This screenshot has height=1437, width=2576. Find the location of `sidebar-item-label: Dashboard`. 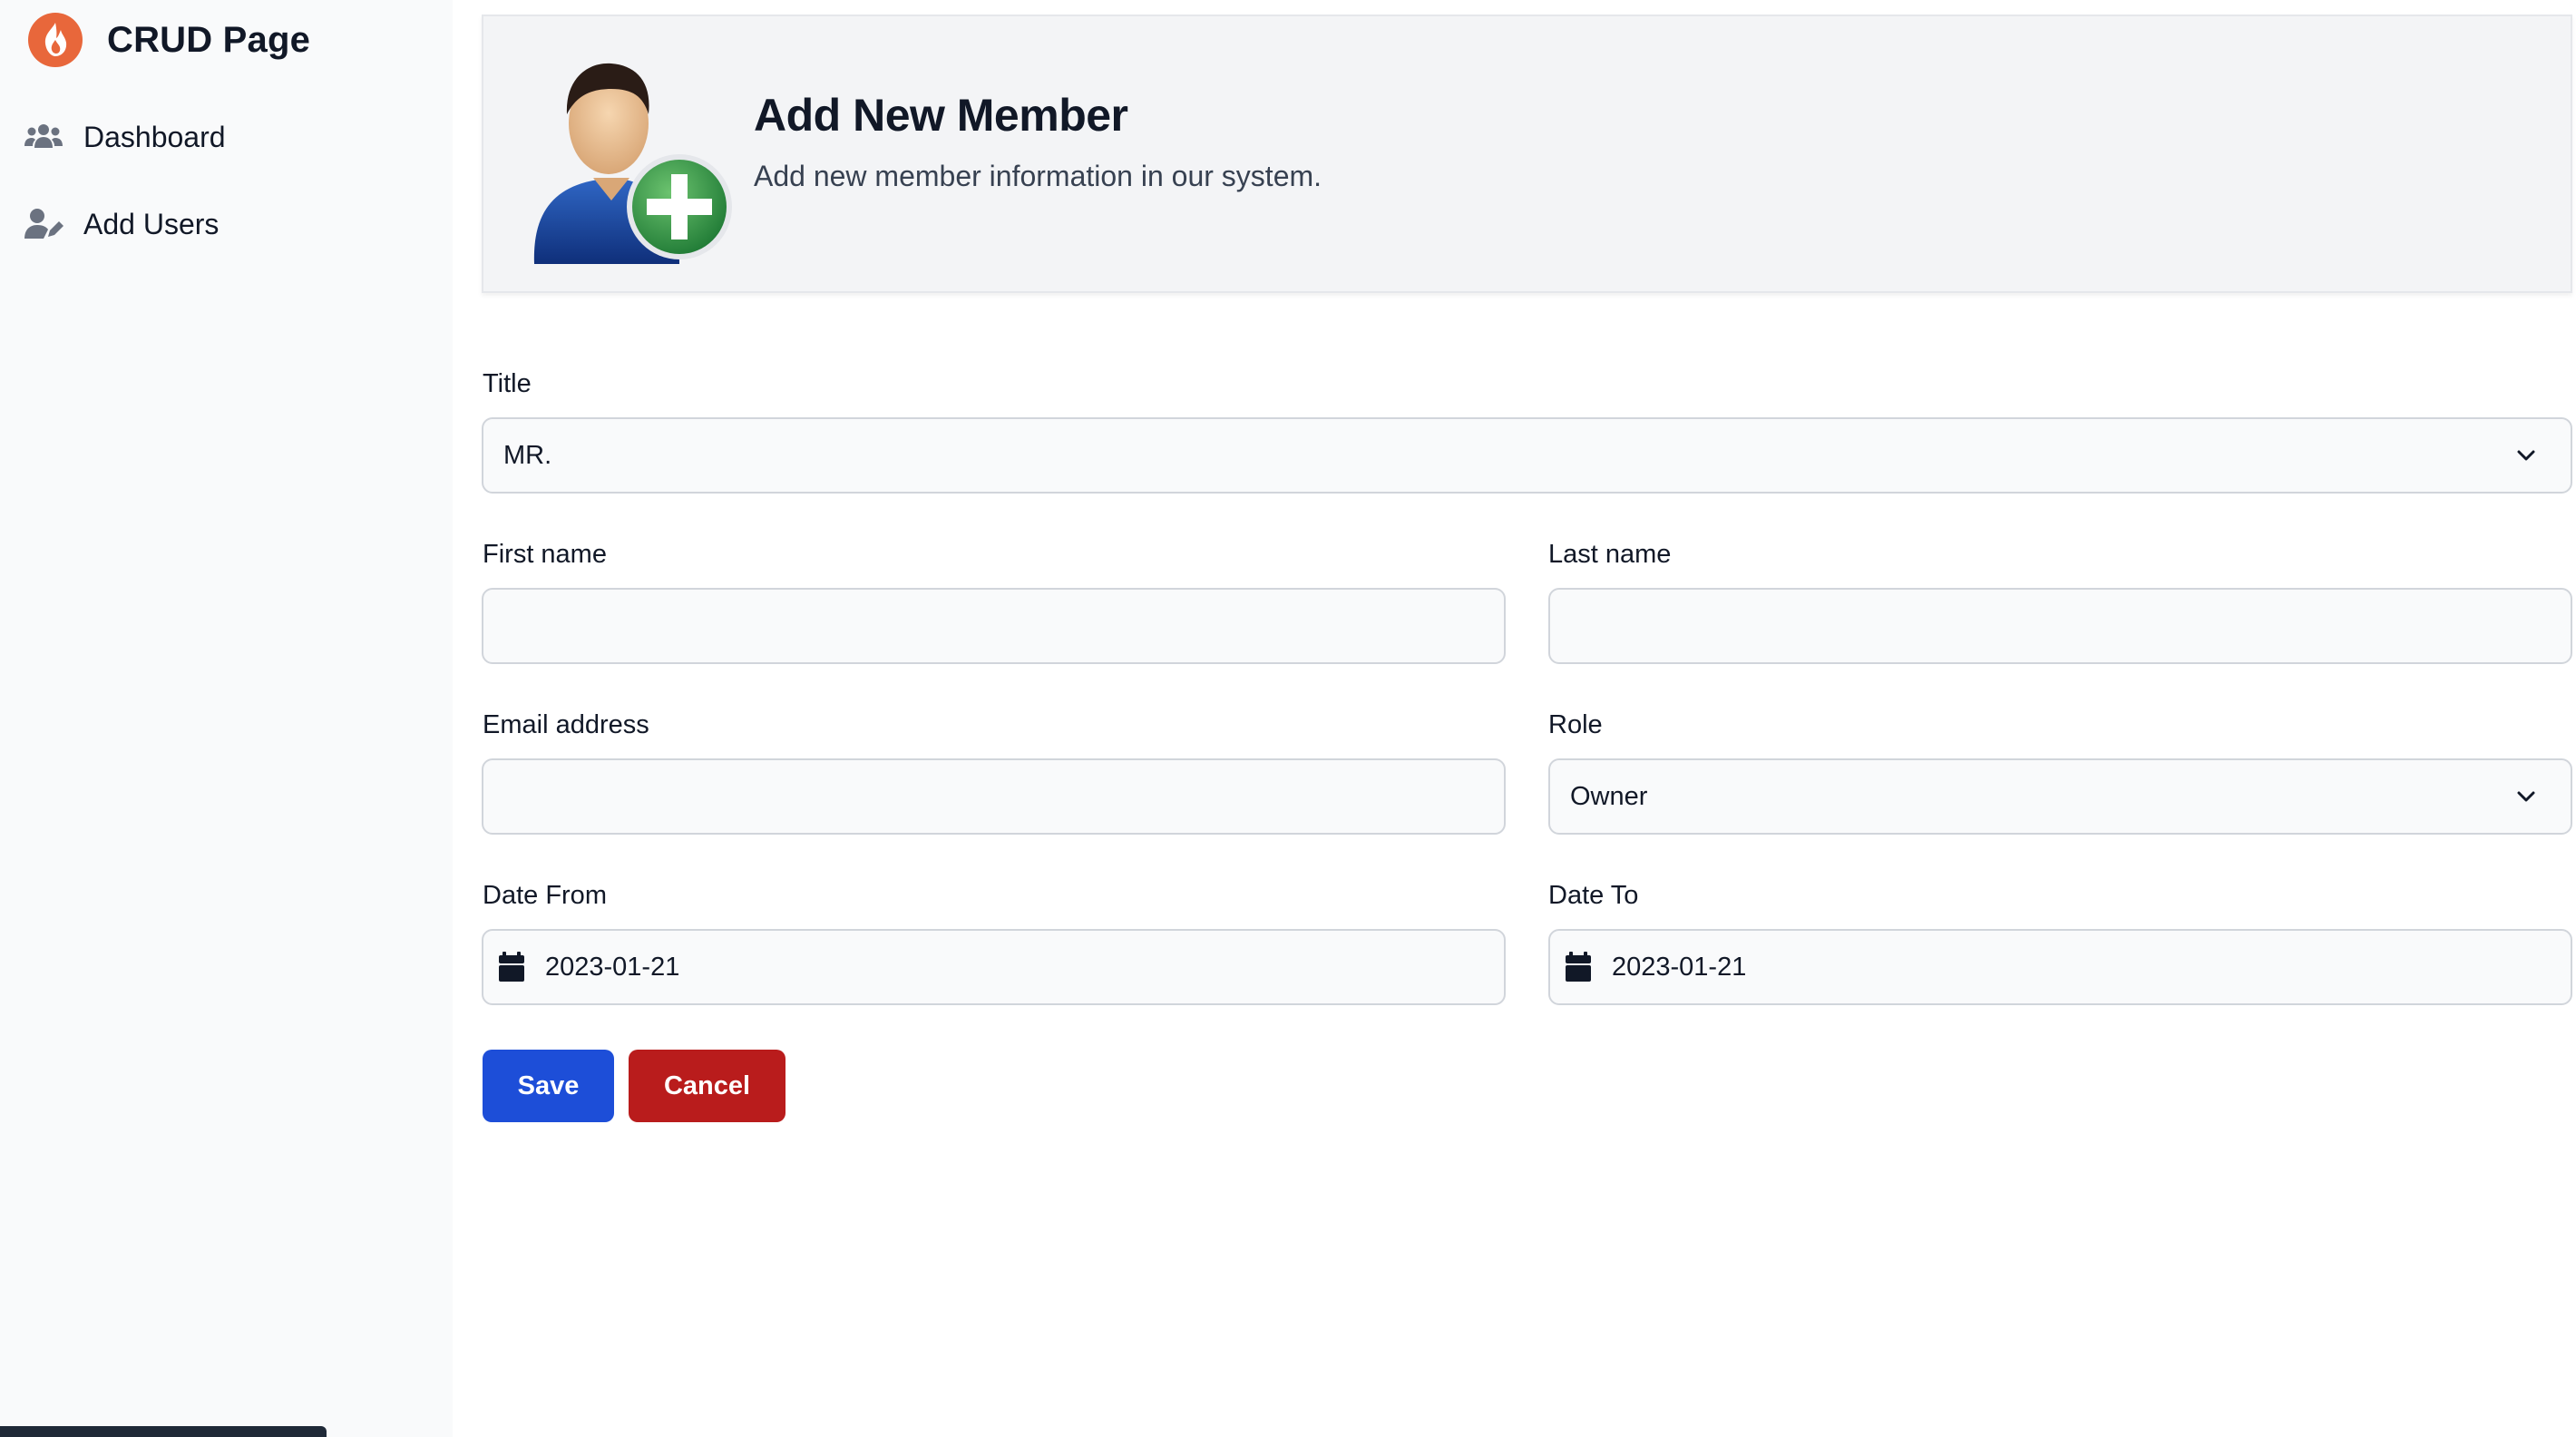

sidebar-item-label: Dashboard is located at coordinates (154, 137).